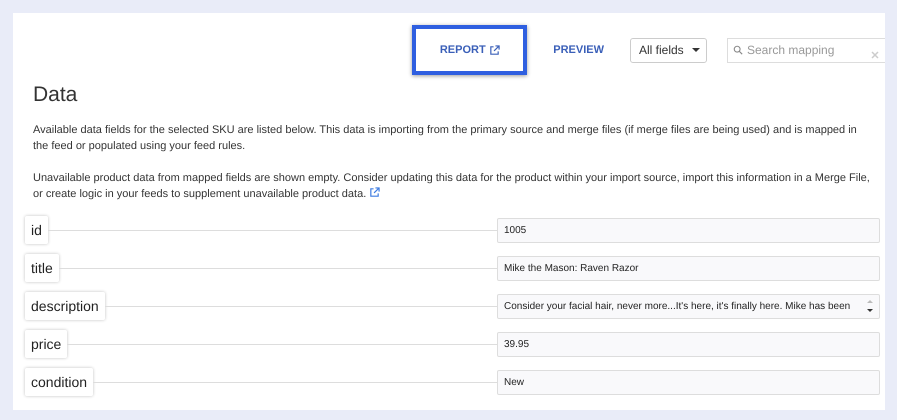 This screenshot has height=420, width=897. Describe the element at coordinates (688, 230) in the screenshot. I see `field-value: 1005` at that location.